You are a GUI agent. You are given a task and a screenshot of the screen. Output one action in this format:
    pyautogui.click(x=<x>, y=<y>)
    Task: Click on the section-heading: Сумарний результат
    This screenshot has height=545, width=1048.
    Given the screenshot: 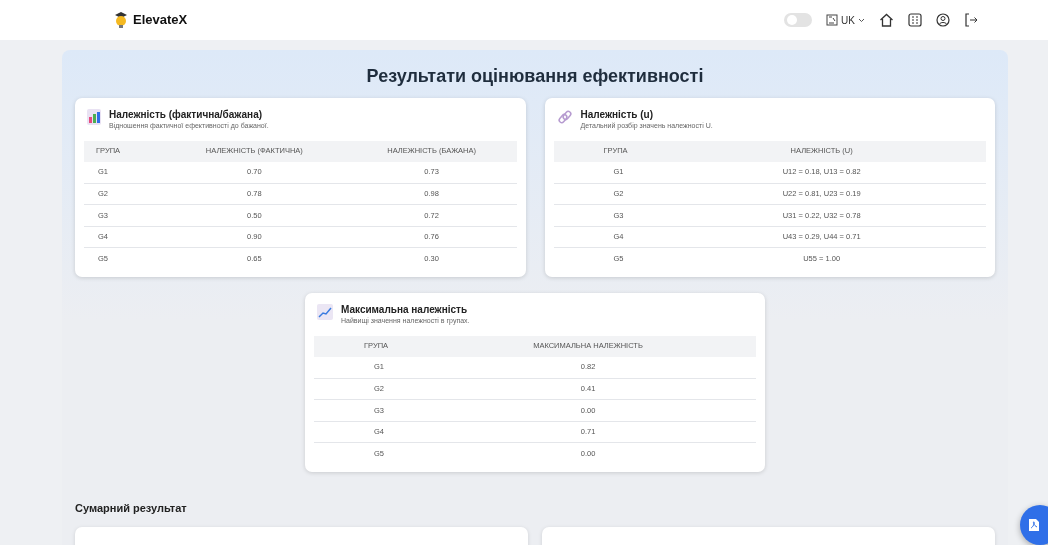 What is the action you would take?
    pyautogui.click(x=131, y=508)
    